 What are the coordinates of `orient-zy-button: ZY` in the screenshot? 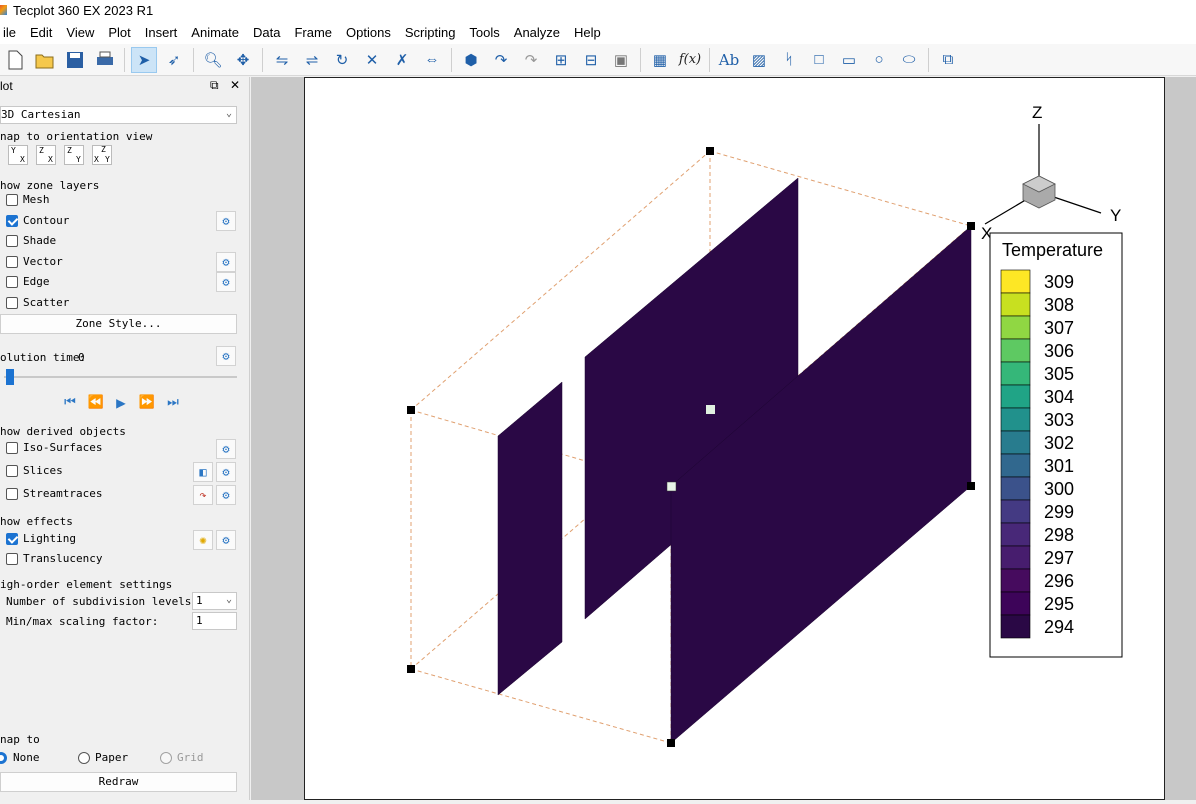 It's located at (74, 155).